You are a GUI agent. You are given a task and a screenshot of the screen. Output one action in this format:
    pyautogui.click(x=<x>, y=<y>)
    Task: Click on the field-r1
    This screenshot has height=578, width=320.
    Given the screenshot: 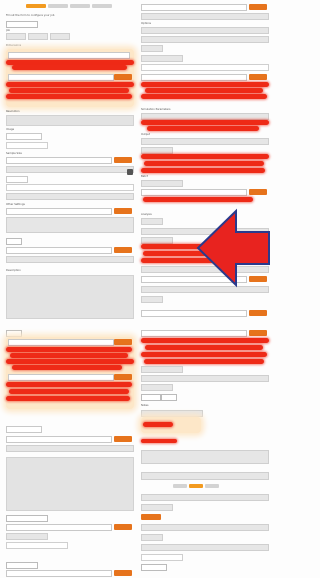 What is the action you would take?
    pyautogui.click(x=205, y=16)
    